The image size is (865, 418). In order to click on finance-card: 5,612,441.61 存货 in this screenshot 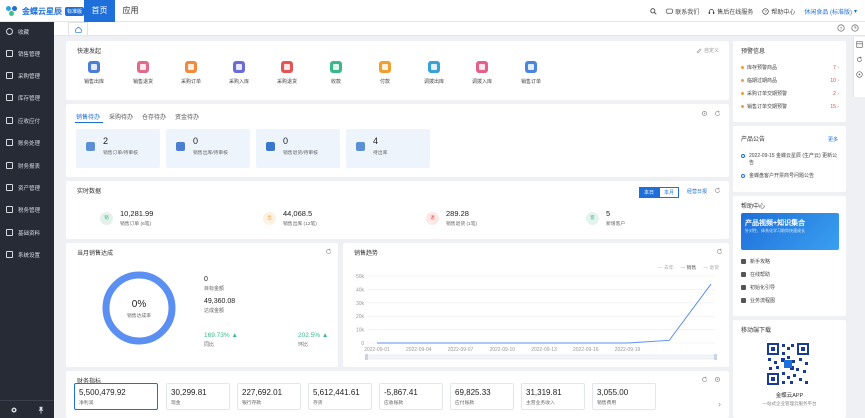, I will do `click(340, 396)`.